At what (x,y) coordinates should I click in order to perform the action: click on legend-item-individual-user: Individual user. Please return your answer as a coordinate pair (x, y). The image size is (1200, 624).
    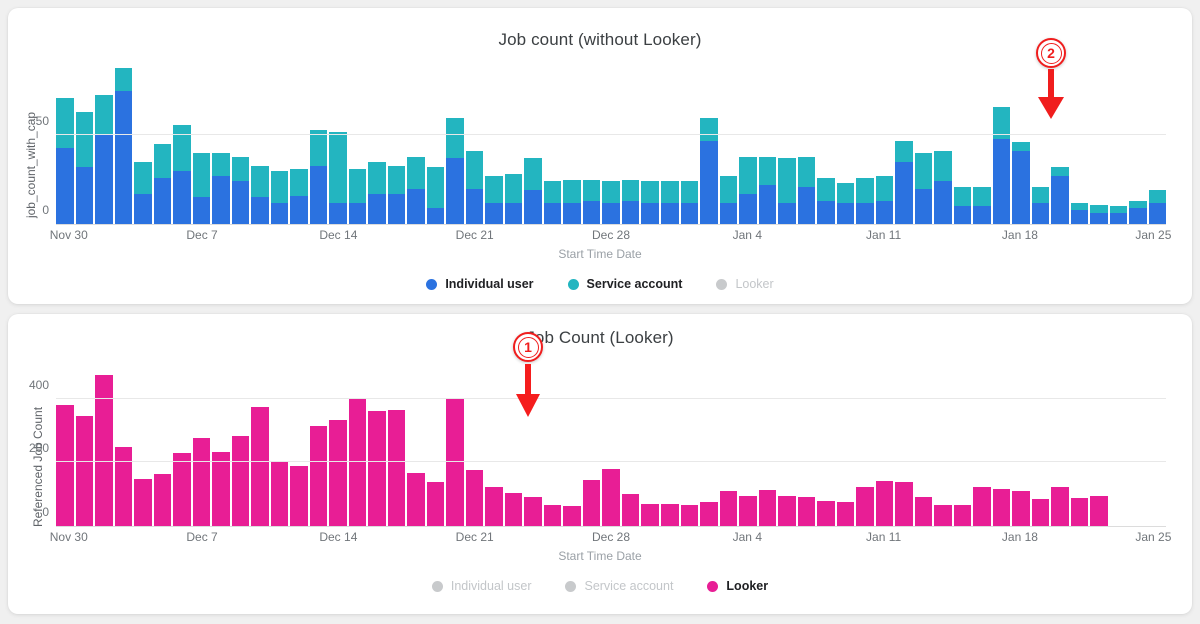
    Looking at the image, I should click on (481, 586).